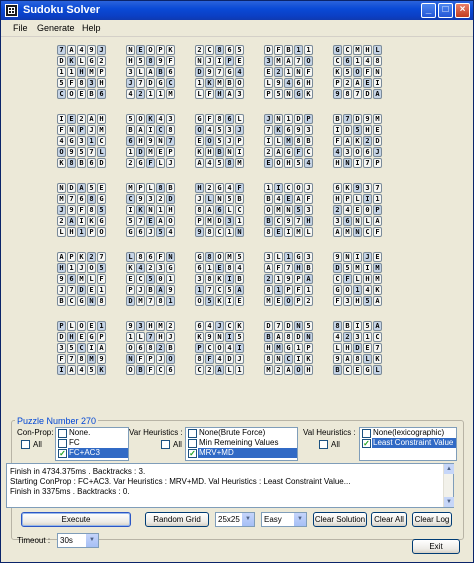  Describe the element at coordinates (449, 502) in the screenshot. I see `scroll-down-icon: ▼` at that location.